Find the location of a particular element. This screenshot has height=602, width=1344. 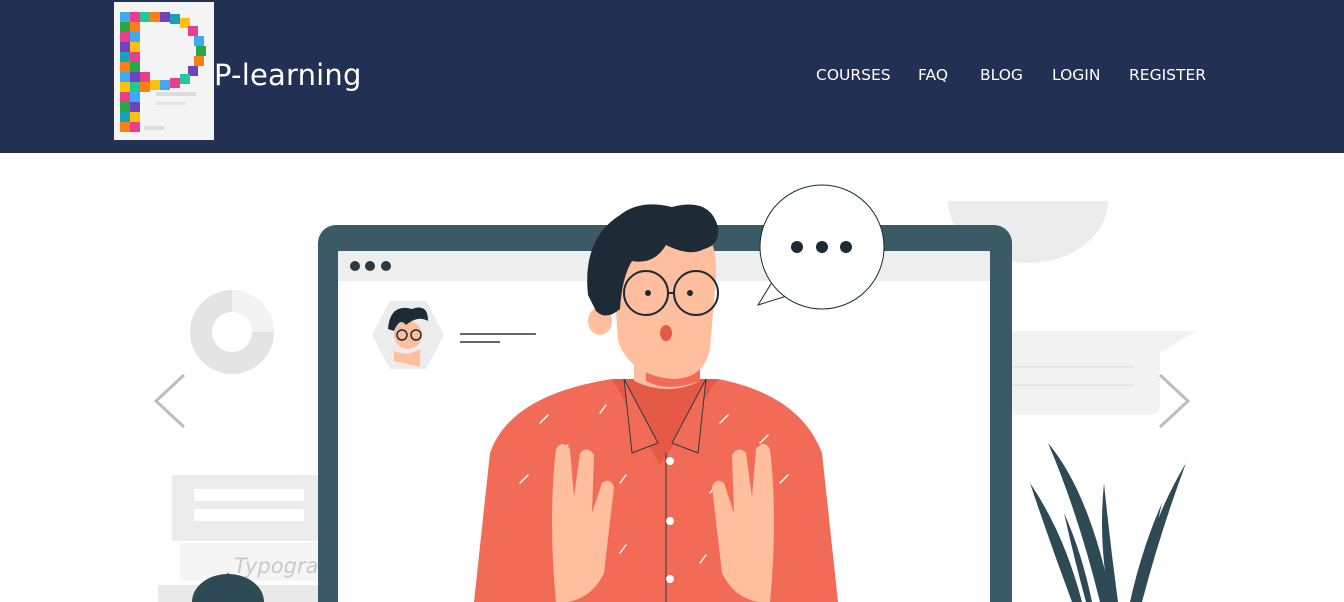

nav-faq: FAQ is located at coordinates (933, 75).